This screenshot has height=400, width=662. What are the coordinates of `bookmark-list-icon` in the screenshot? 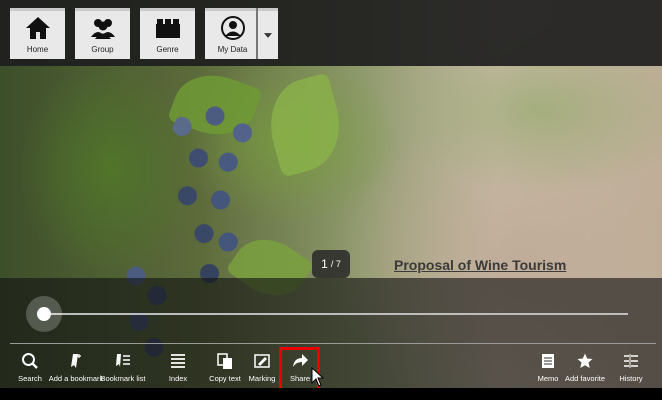 It's located at (123, 360).